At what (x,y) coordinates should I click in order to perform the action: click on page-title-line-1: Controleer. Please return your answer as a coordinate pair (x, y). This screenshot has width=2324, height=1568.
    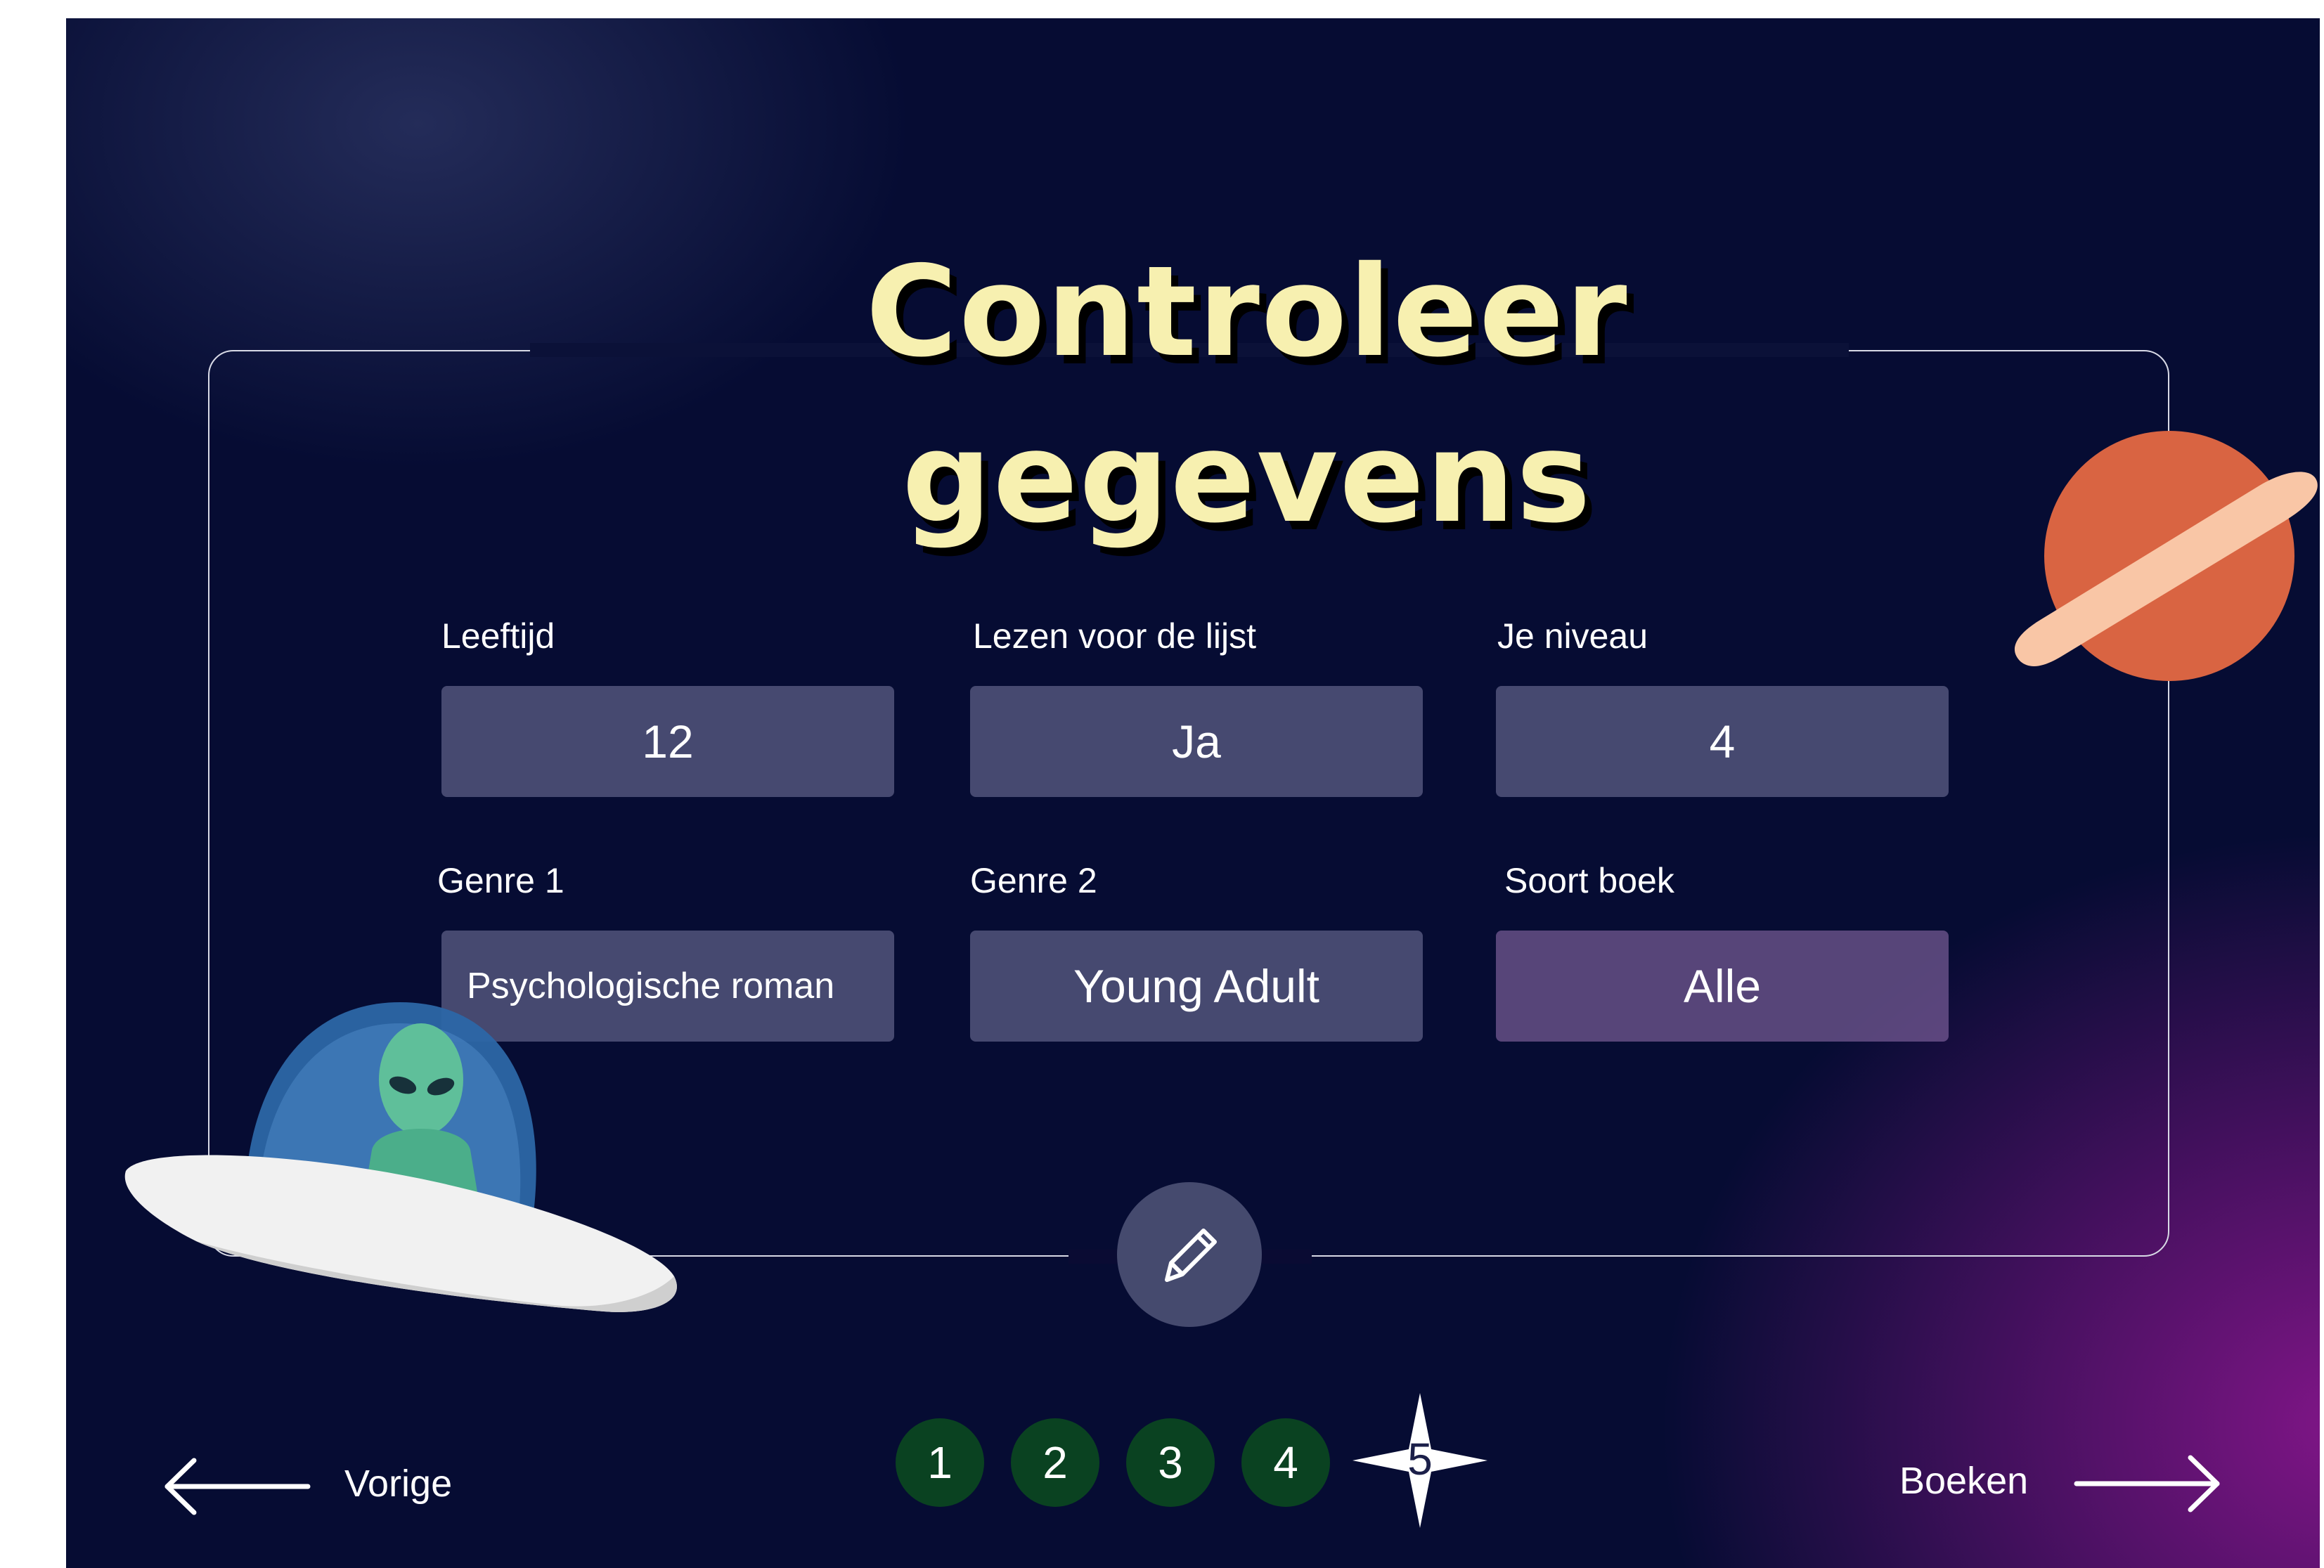
    Looking at the image, I should click on (1247, 311).